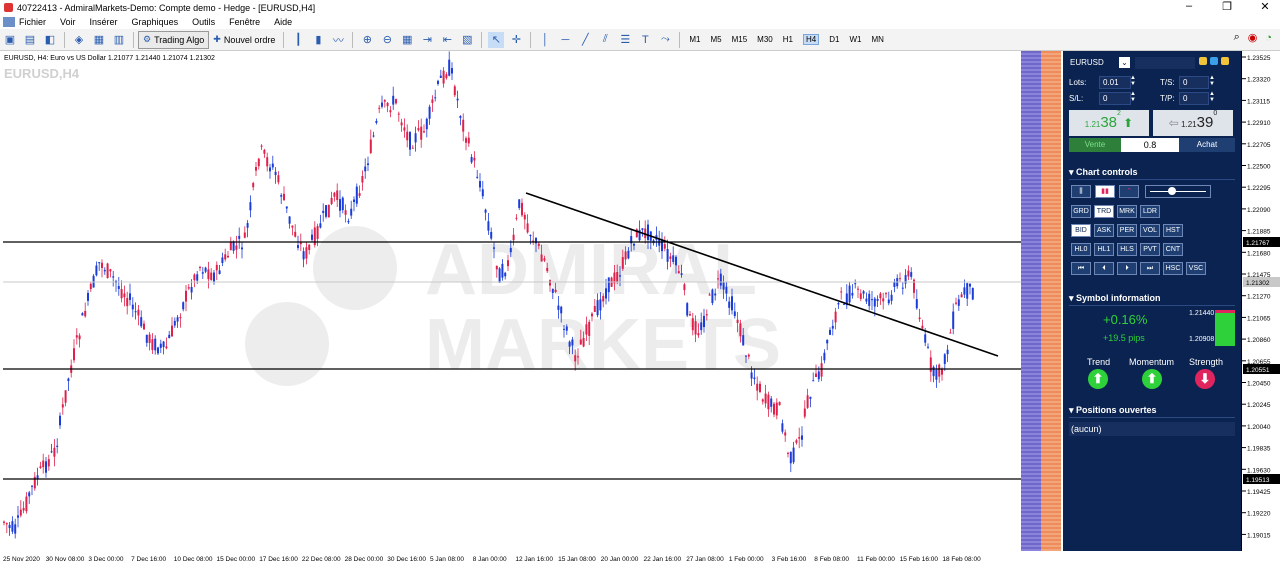 This screenshot has width=1280, height=568. I want to click on bar-style-button: ⫼, so click(1081, 191).